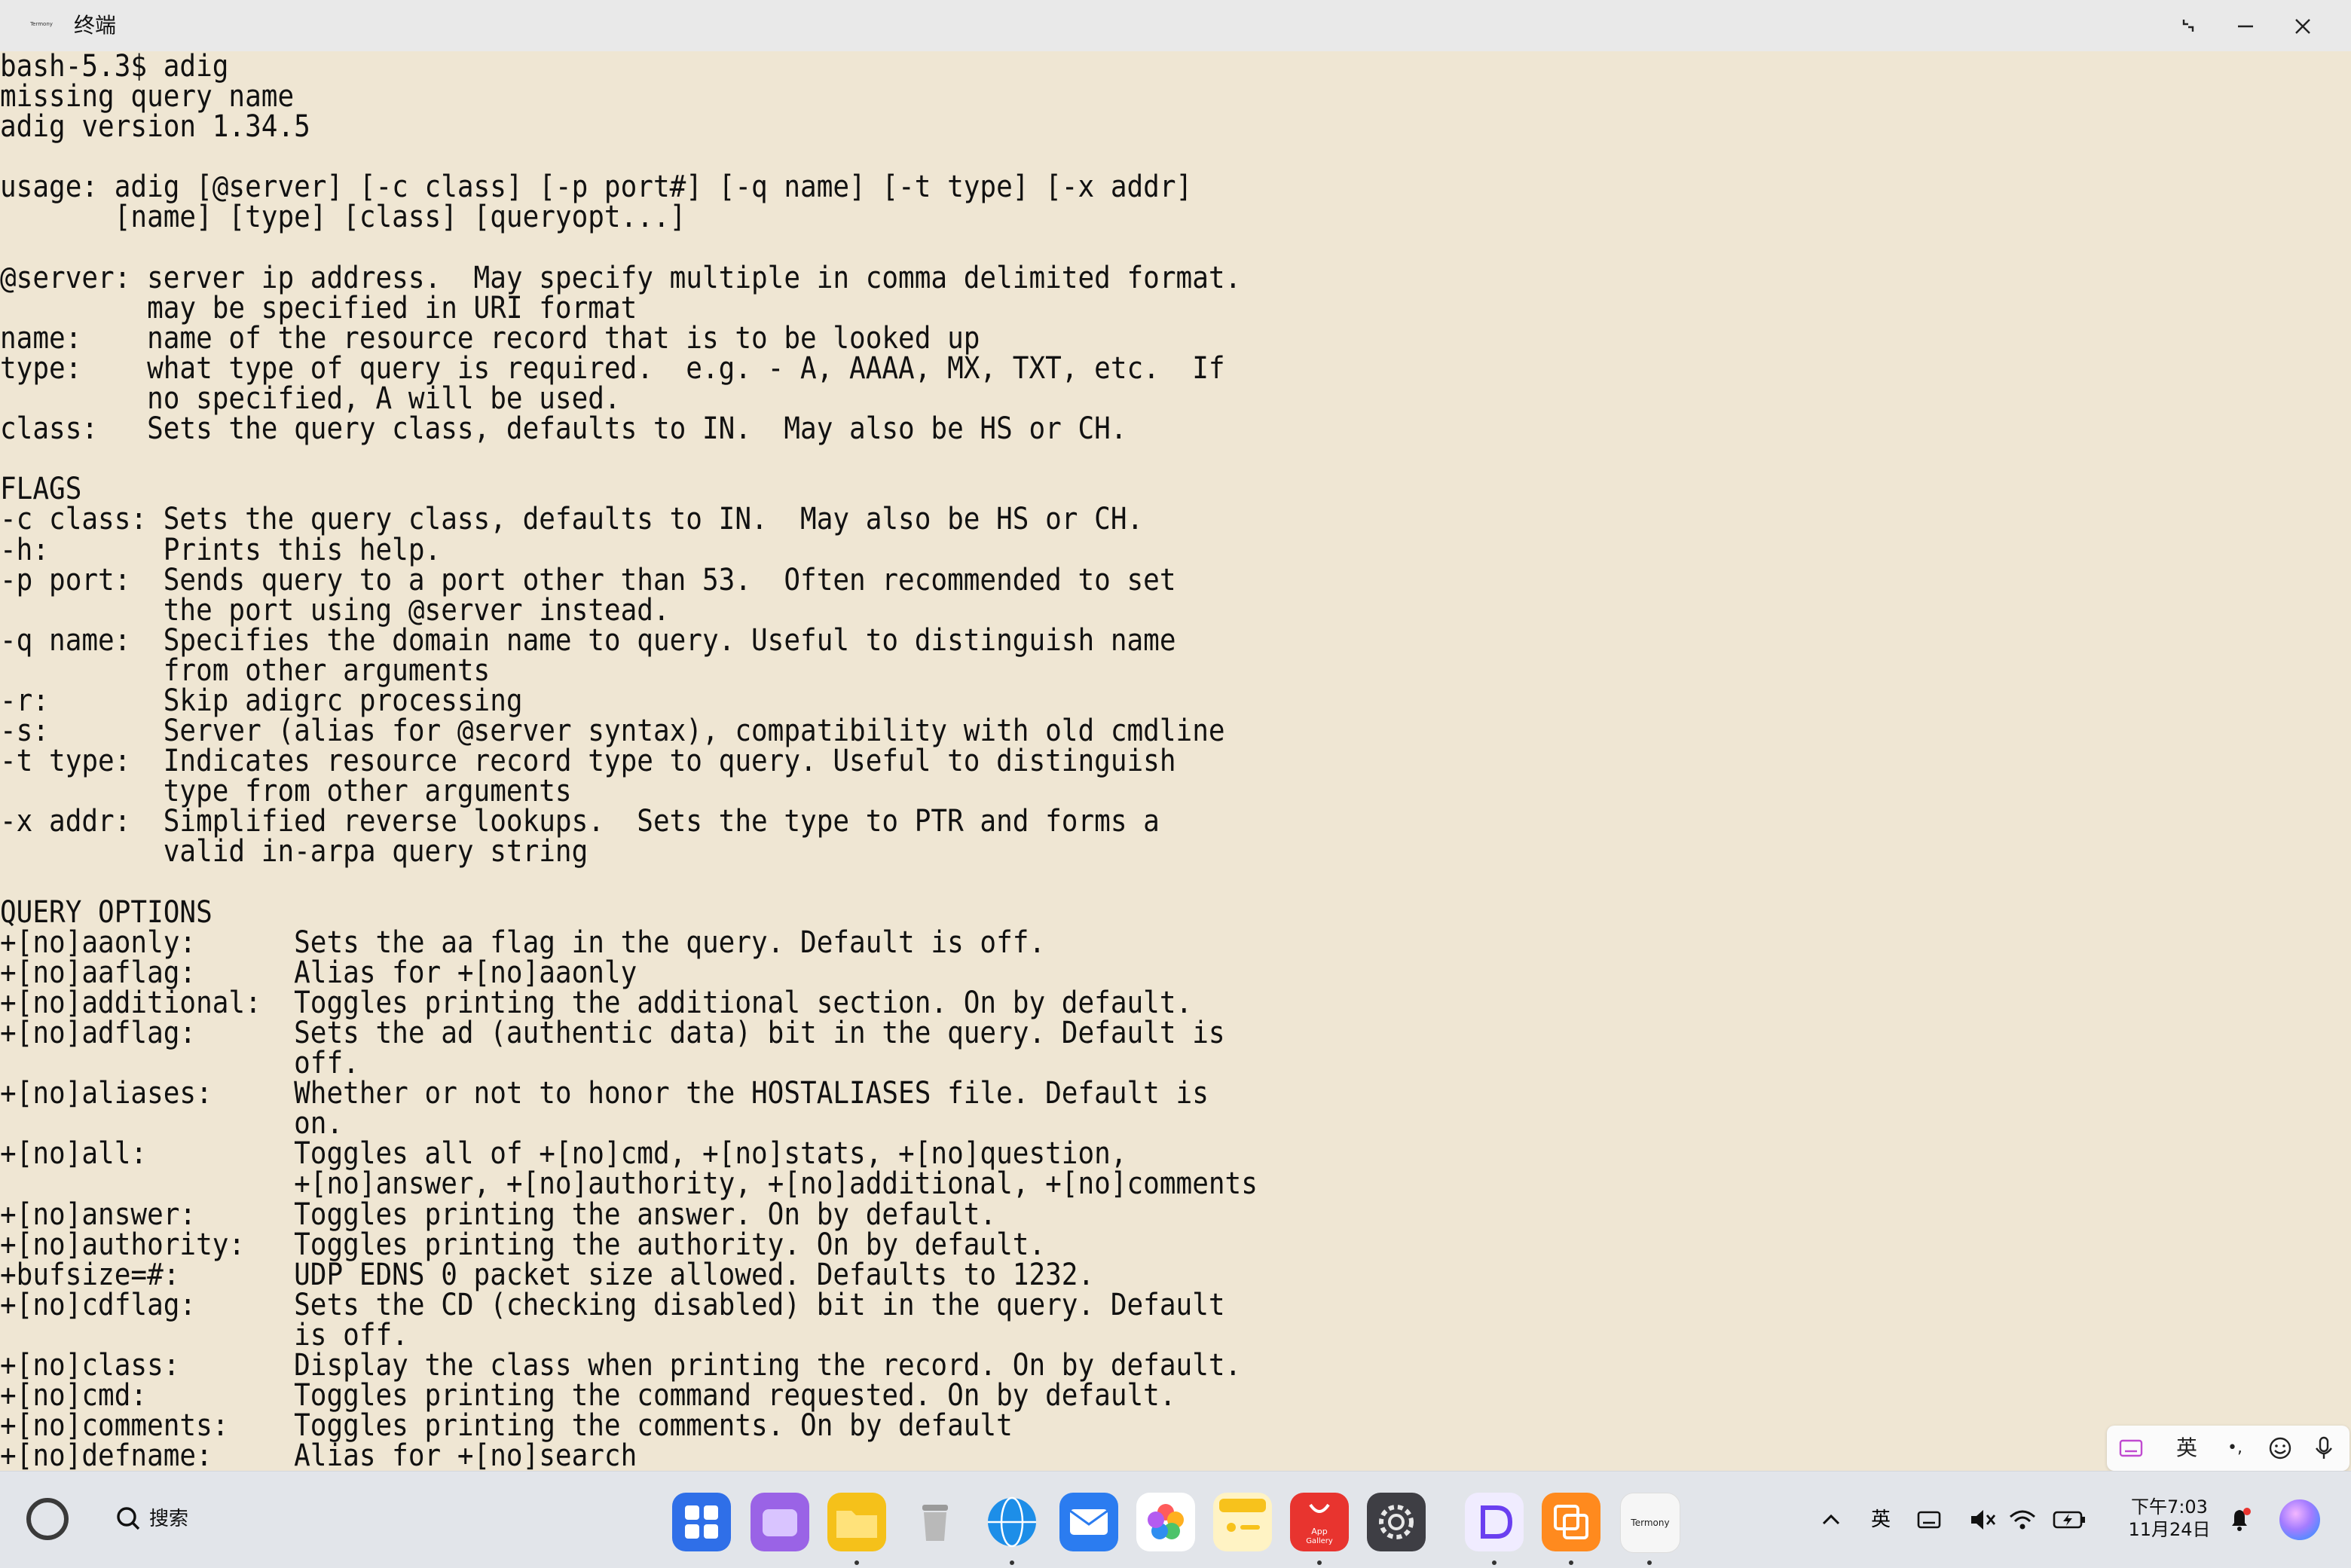 Image resolution: width=2351 pixels, height=1568 pixels. I want to click on dock-files, so click(856, 1522).